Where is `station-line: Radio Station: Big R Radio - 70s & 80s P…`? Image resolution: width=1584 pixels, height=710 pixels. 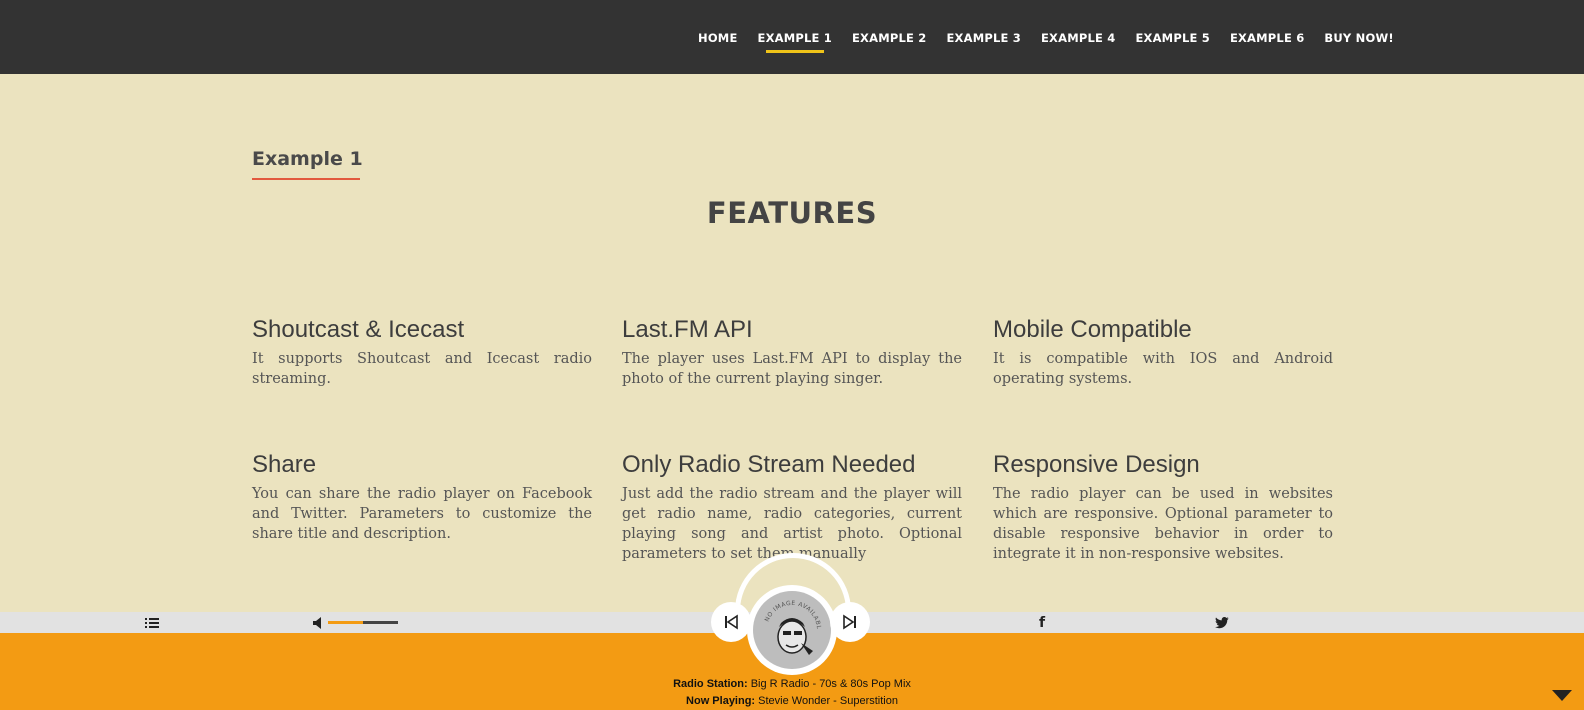
station-line: Radio Station: Big R Radio - 70s & 80s P… is located at coordinates (792, 684).